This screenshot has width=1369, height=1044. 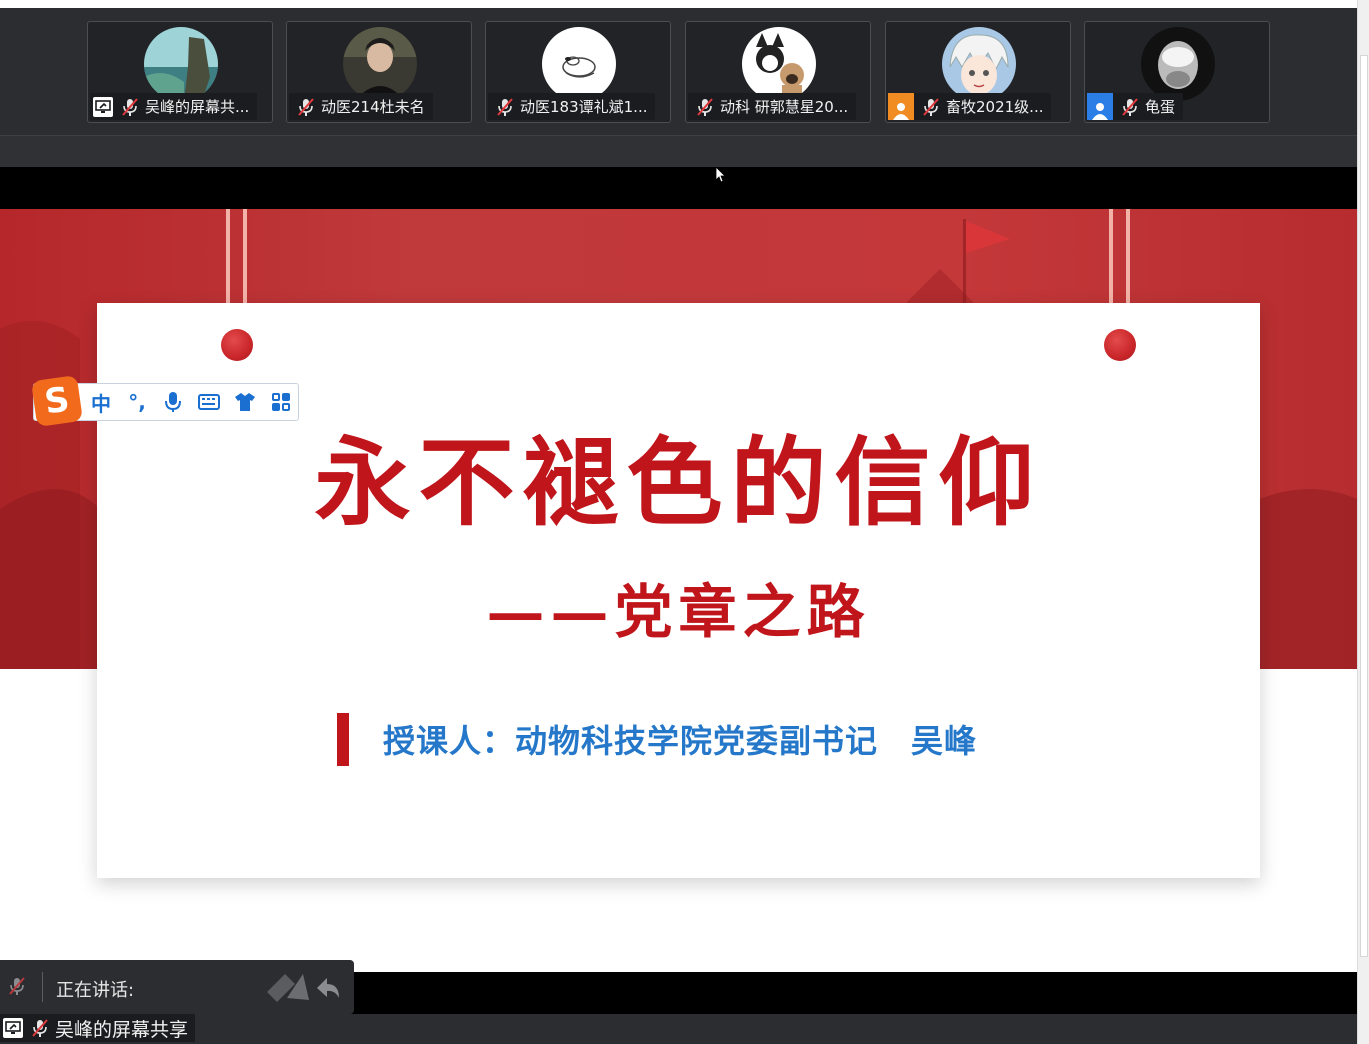 What do you see at coordinates (979, 64) in the screenshot?
I see `avatar-anime-icon` at bounding box center [979, 64].